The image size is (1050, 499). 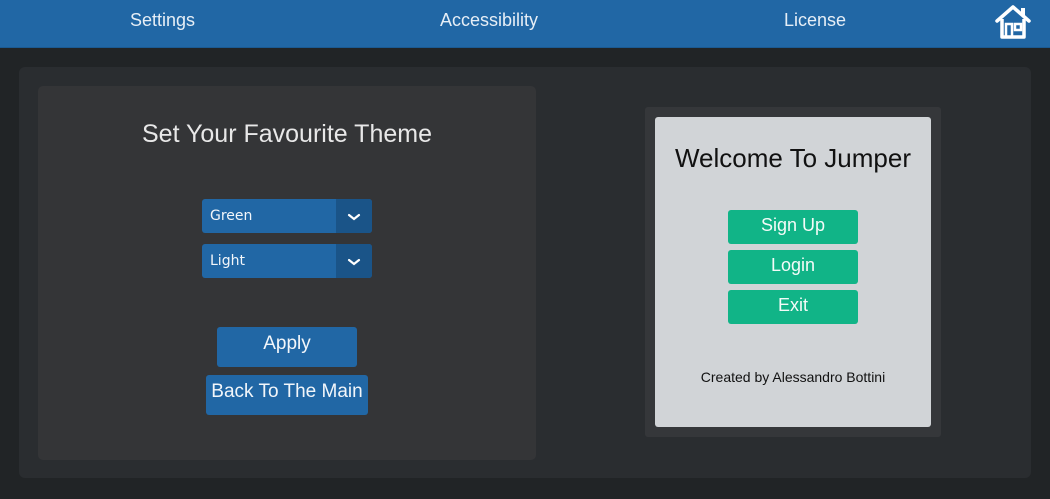 I want to click on preview-login-button: Login, so click(x=793, y=267).